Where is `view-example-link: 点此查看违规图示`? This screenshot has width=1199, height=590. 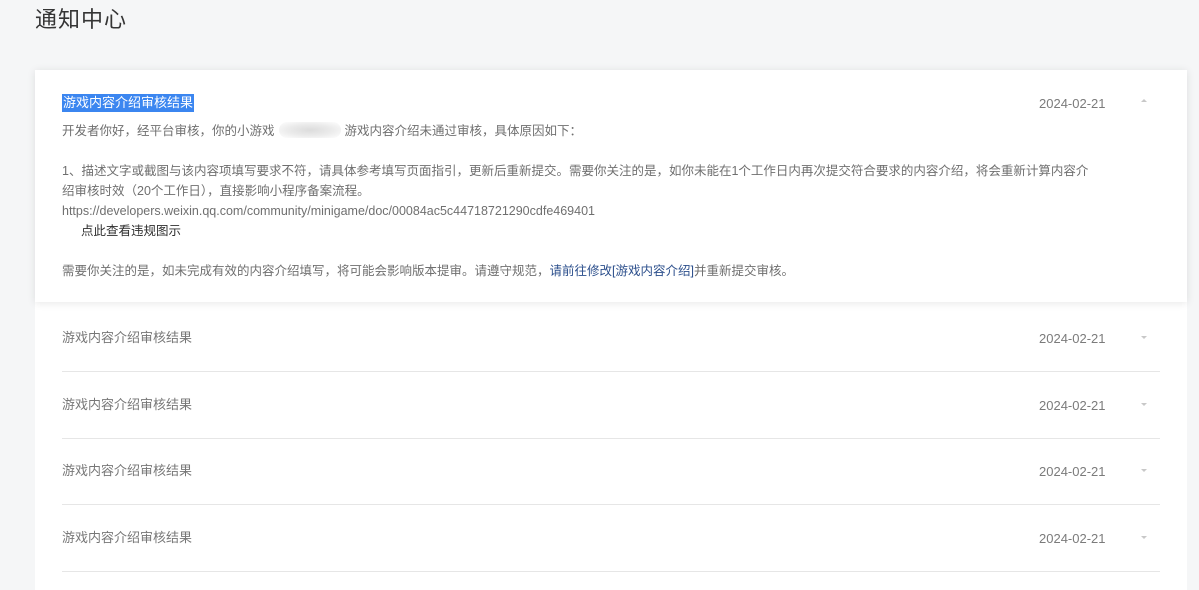
view-example-link: 点此查看违规图示 is located at coordinates (131, 231).